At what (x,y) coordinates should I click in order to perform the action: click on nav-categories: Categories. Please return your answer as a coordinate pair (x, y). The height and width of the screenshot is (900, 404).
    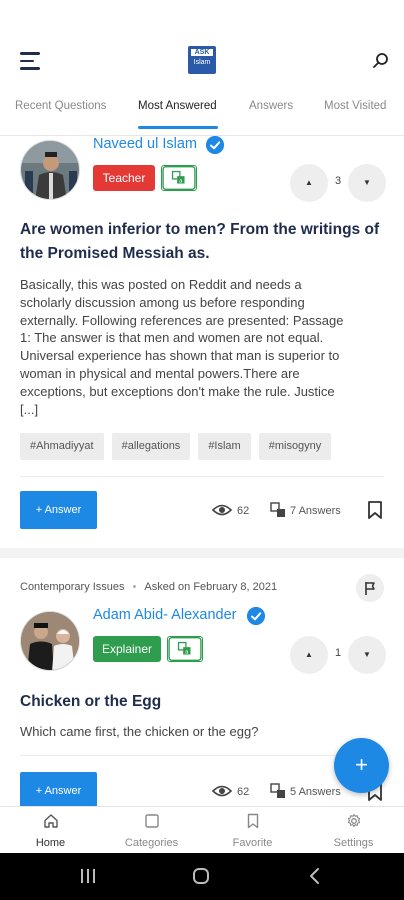
    Looking at the image, I should click on (151, 830).